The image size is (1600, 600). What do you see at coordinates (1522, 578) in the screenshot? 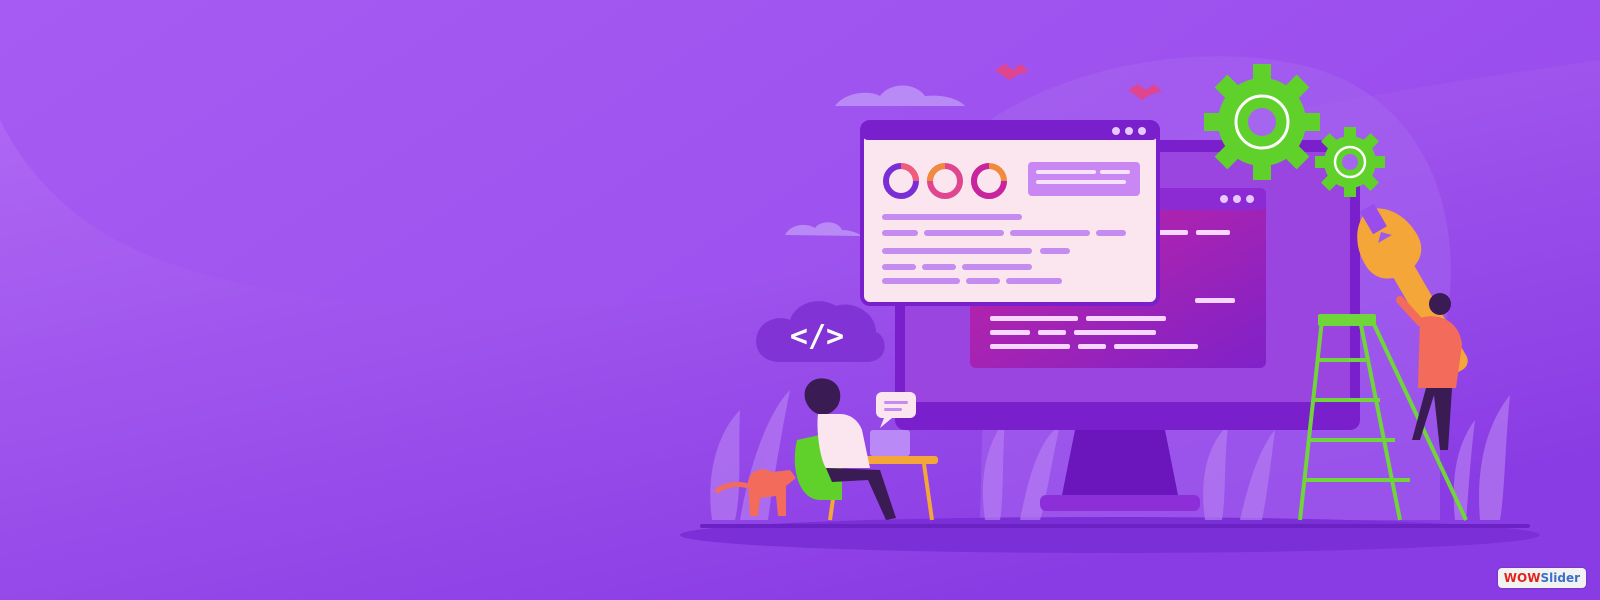
I see `watermark-wow: WOW` at bounding box center [1522, 578].